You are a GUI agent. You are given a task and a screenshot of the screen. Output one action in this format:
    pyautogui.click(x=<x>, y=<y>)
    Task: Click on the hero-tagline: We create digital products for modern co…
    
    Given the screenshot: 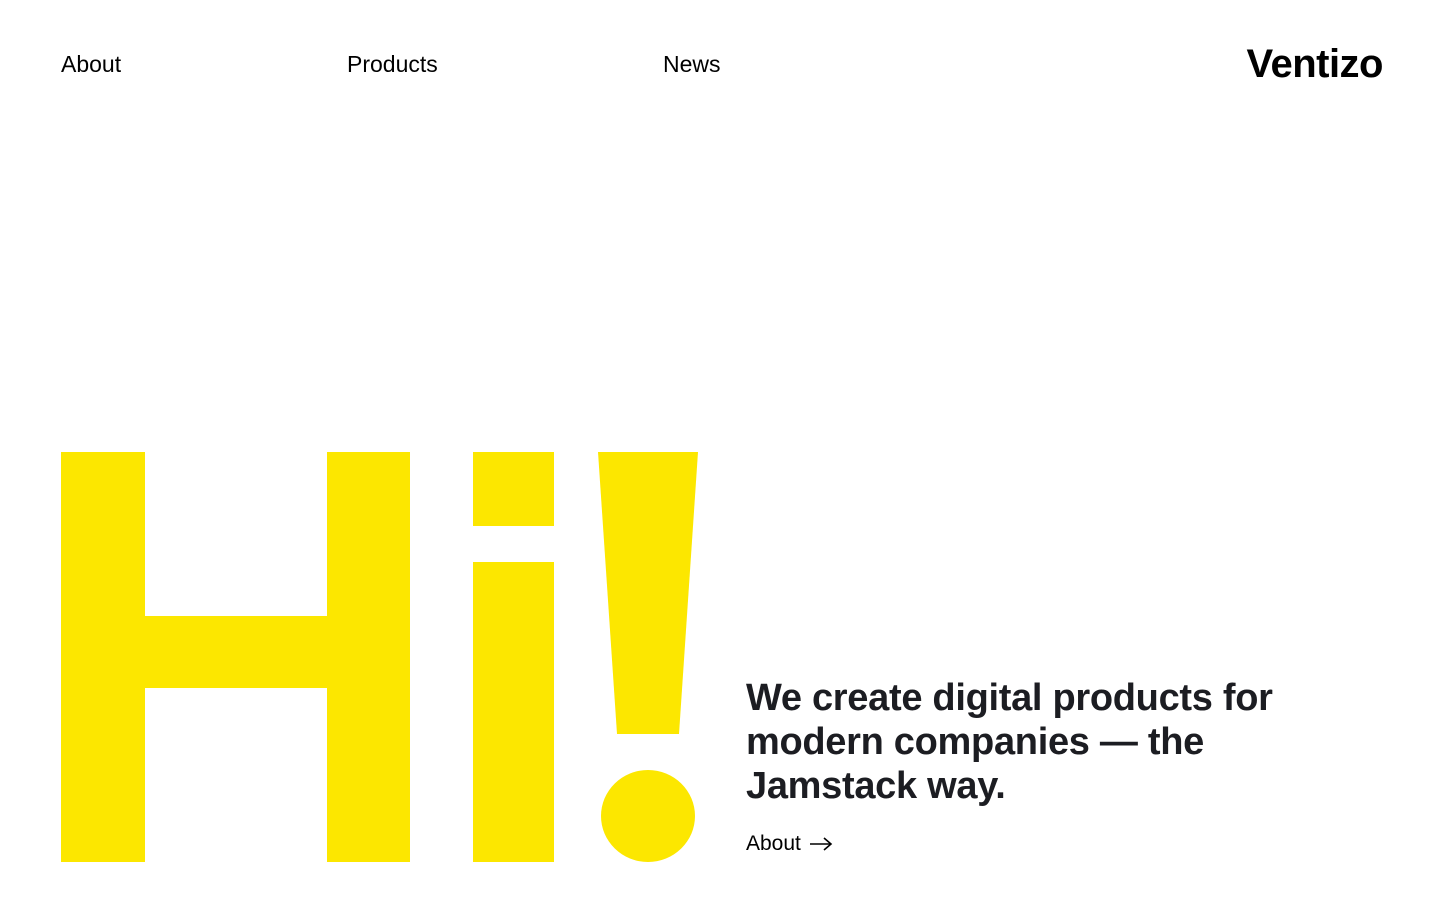 What is the action you would take?
    pyautogui.click(x=1009, y=742)
    